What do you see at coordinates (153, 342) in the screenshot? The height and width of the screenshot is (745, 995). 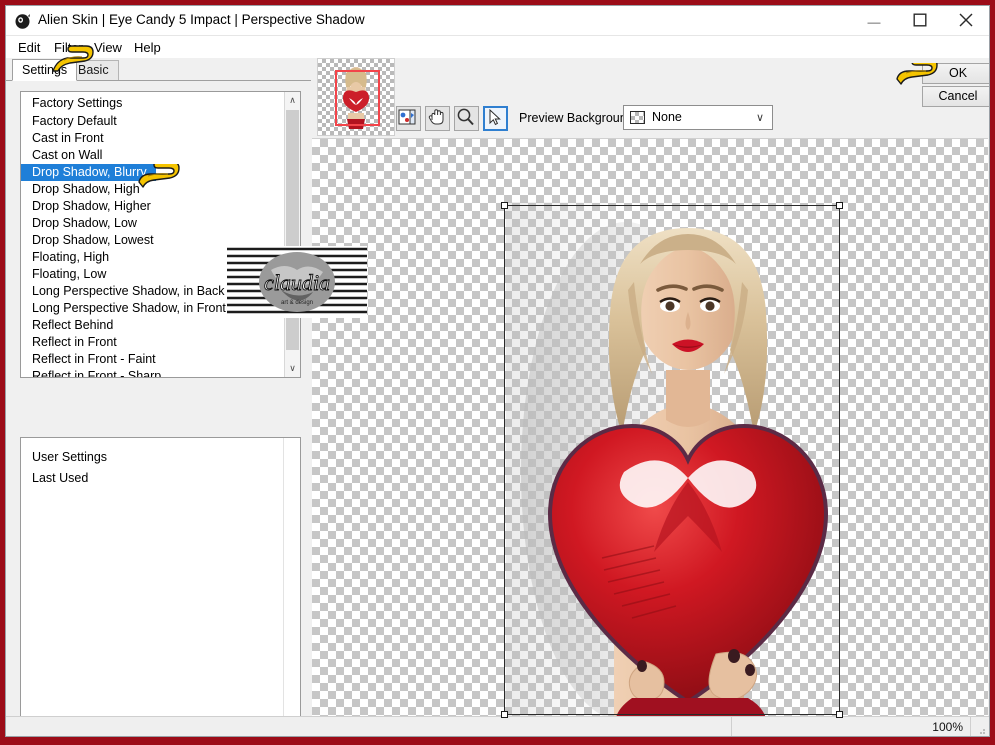 I see `list-item-reflect-in-front: Reflect in Front` at bounding box center [153, 342].